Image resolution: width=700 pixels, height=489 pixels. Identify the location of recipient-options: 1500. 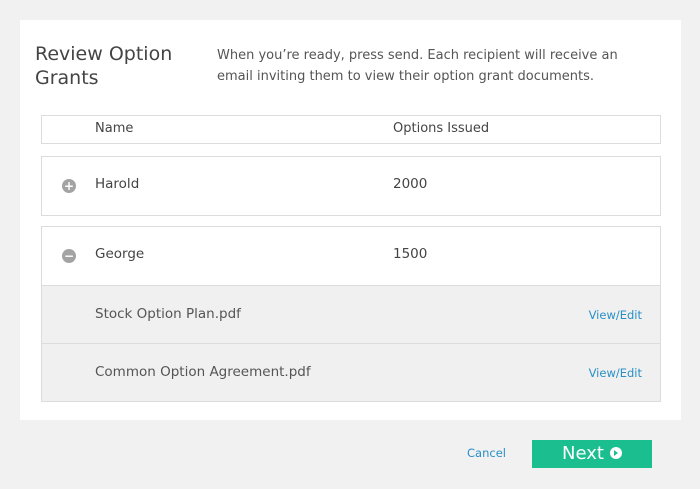
(410, 254).